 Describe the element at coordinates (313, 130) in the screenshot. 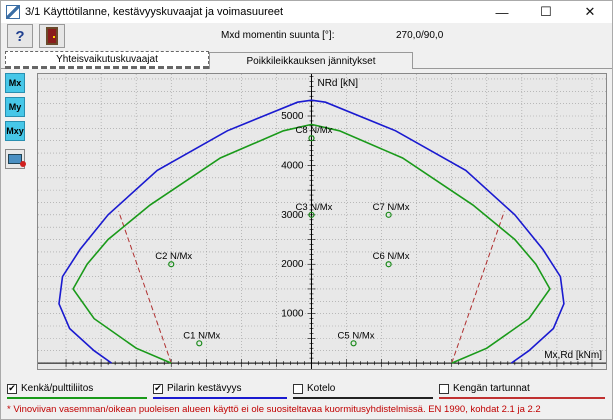

I see `load-case-label: C8 N/Mx` at that location.